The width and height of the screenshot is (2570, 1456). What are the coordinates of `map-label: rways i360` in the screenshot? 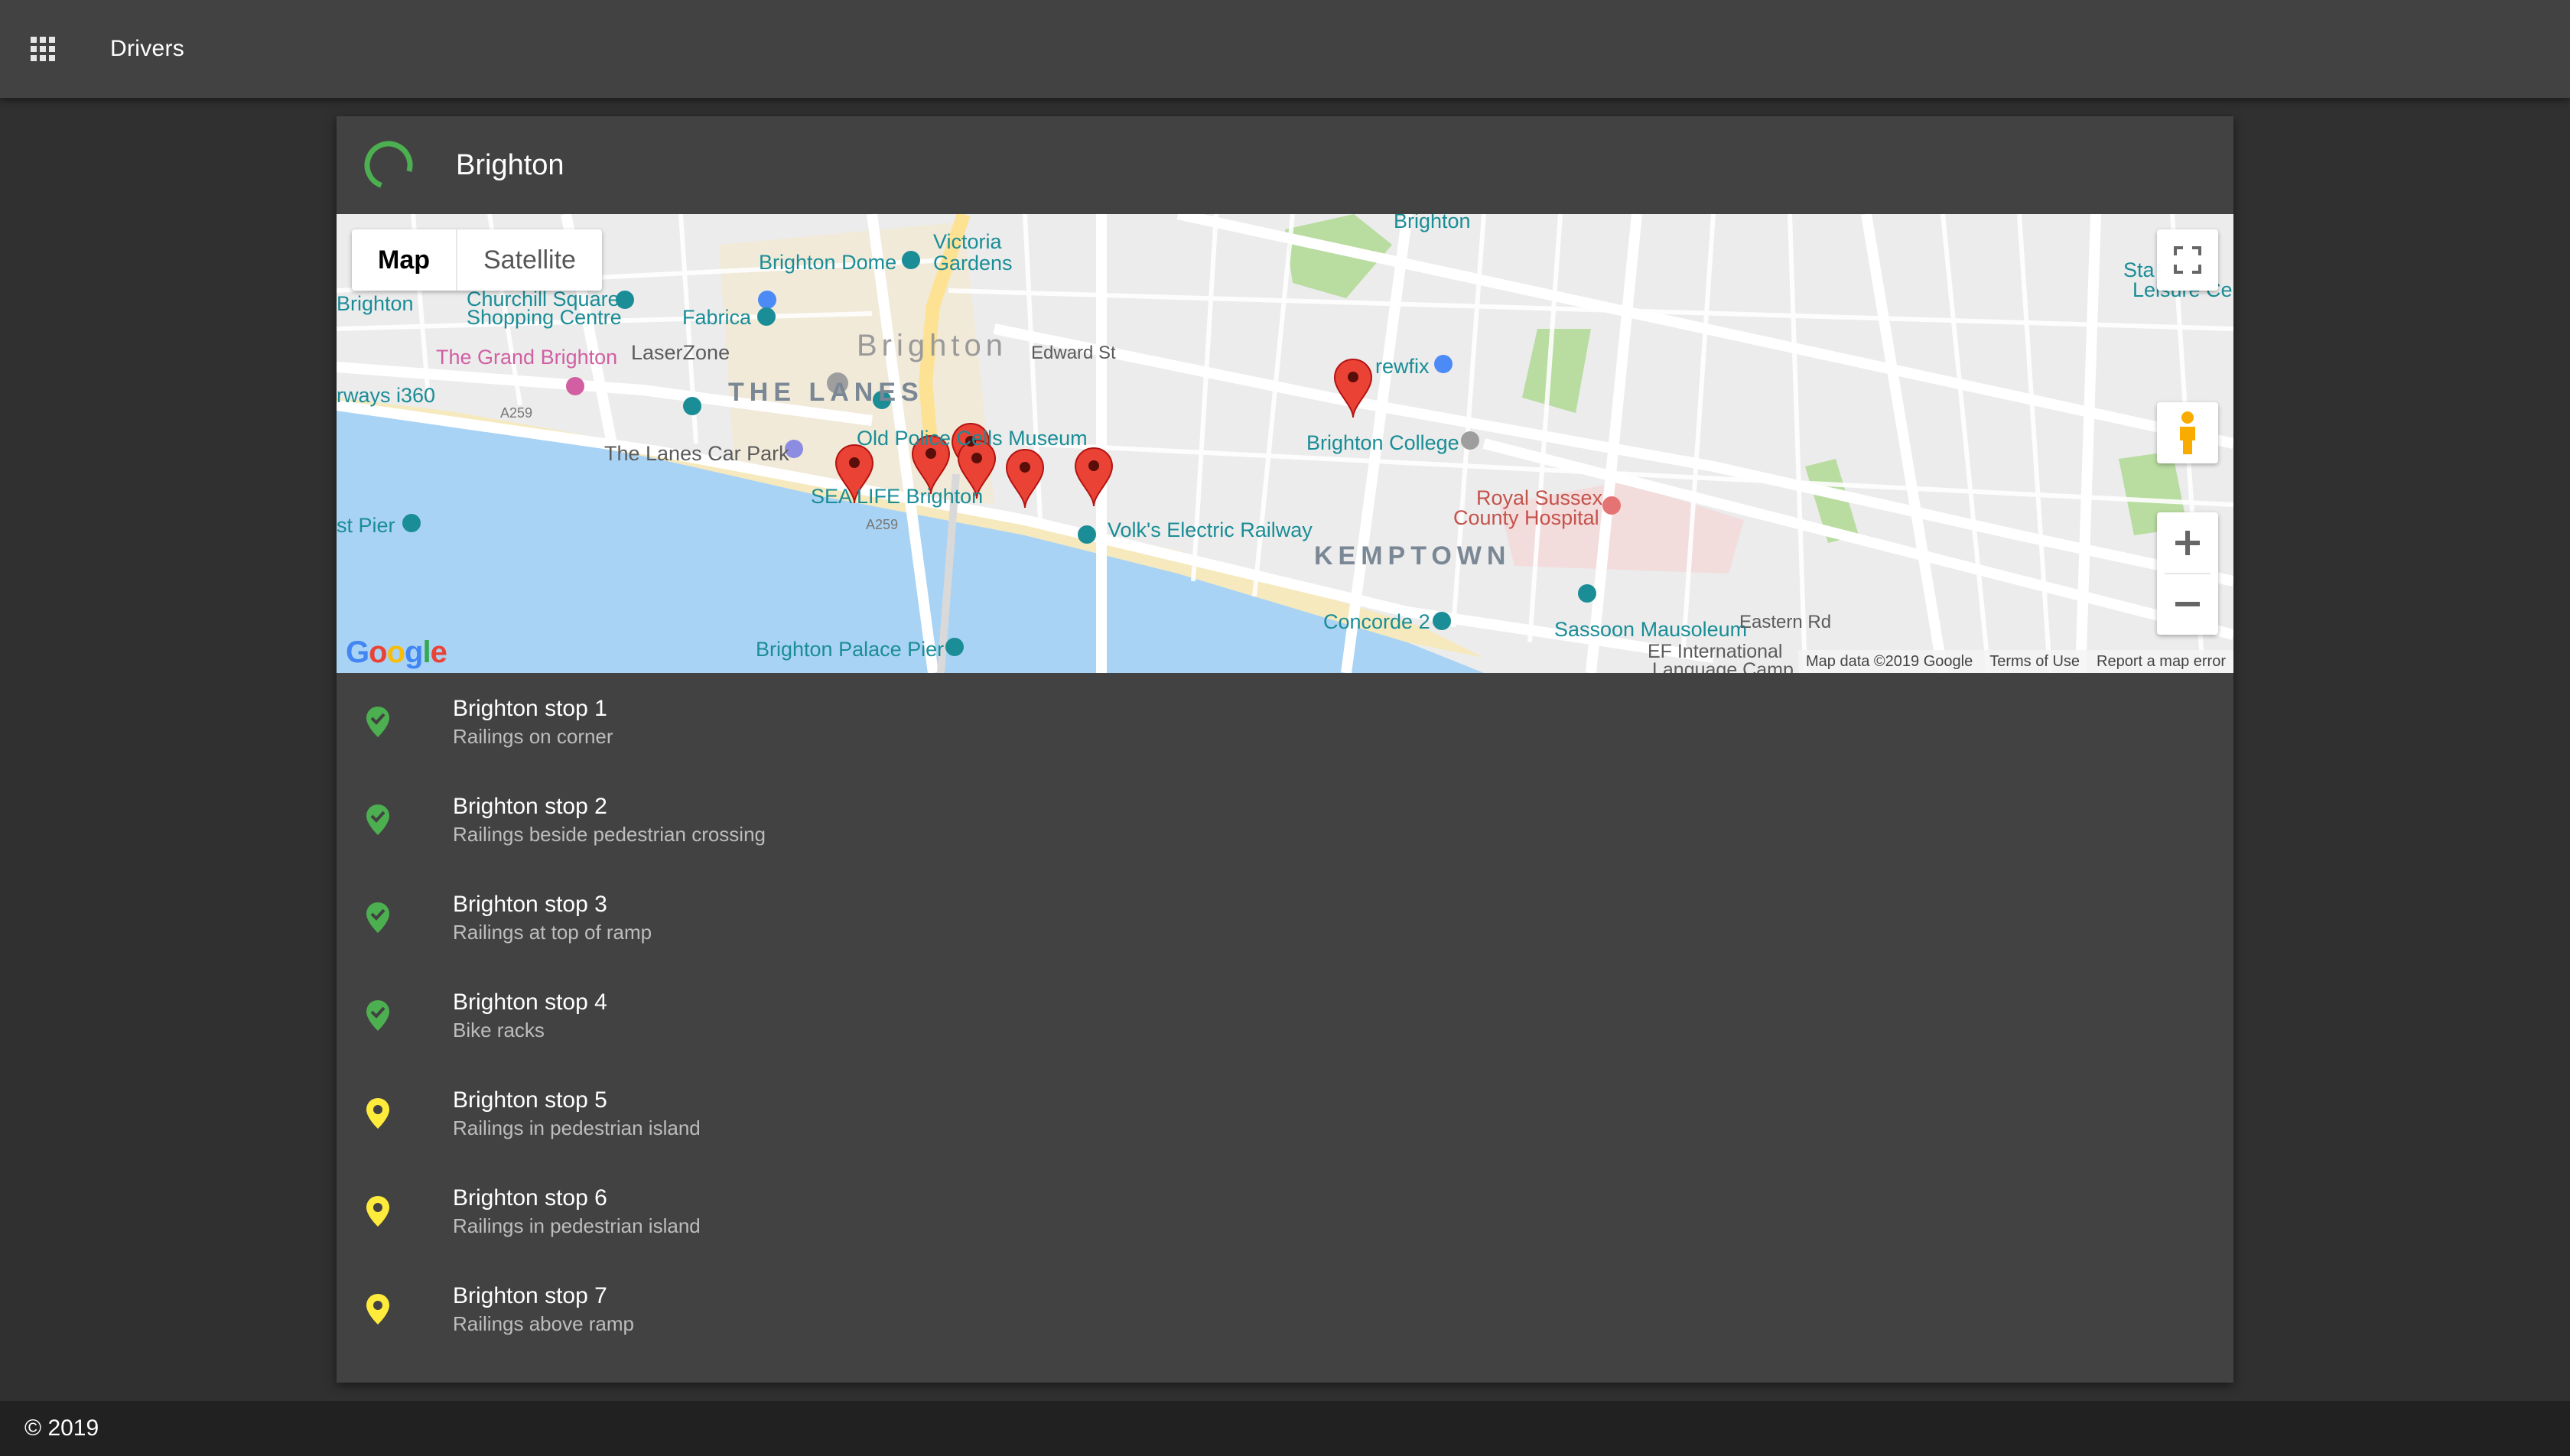 It's located at (386, 395).